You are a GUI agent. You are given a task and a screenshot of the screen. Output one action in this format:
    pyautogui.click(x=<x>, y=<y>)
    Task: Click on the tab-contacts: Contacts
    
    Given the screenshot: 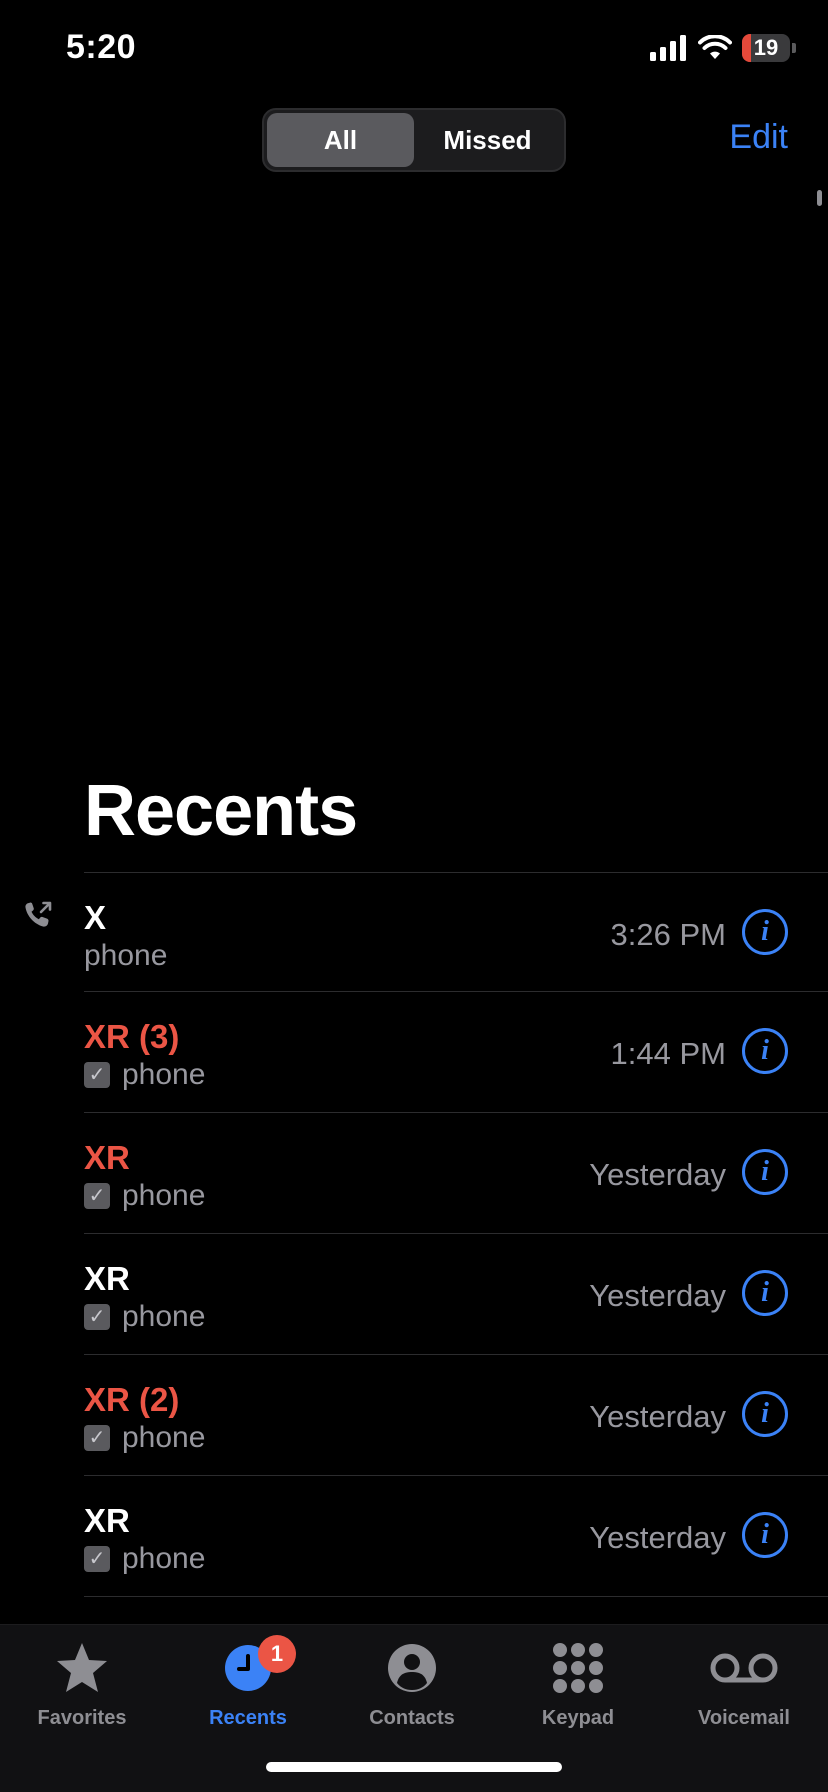 What is the action you would take?
    pyautogui.click(x=412, y=1684)
    